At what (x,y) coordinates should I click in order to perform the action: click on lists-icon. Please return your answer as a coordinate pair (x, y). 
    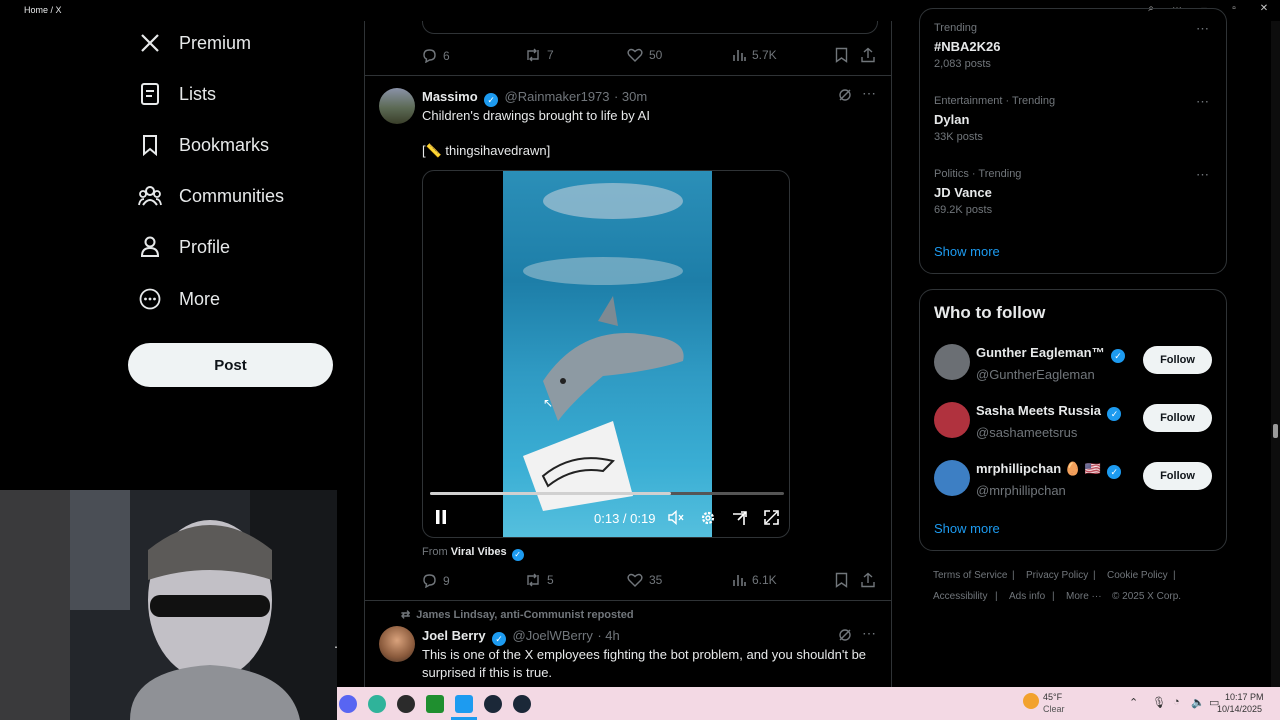
    Looking at the image, I should click on (150, 94).